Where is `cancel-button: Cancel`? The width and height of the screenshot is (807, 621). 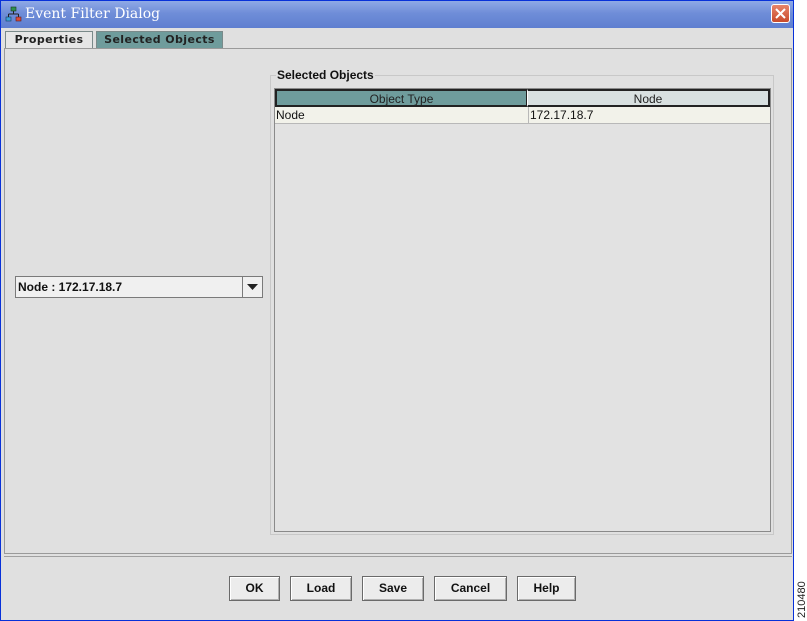
cancel-button: Cancel is located at coordinates (470, 588).